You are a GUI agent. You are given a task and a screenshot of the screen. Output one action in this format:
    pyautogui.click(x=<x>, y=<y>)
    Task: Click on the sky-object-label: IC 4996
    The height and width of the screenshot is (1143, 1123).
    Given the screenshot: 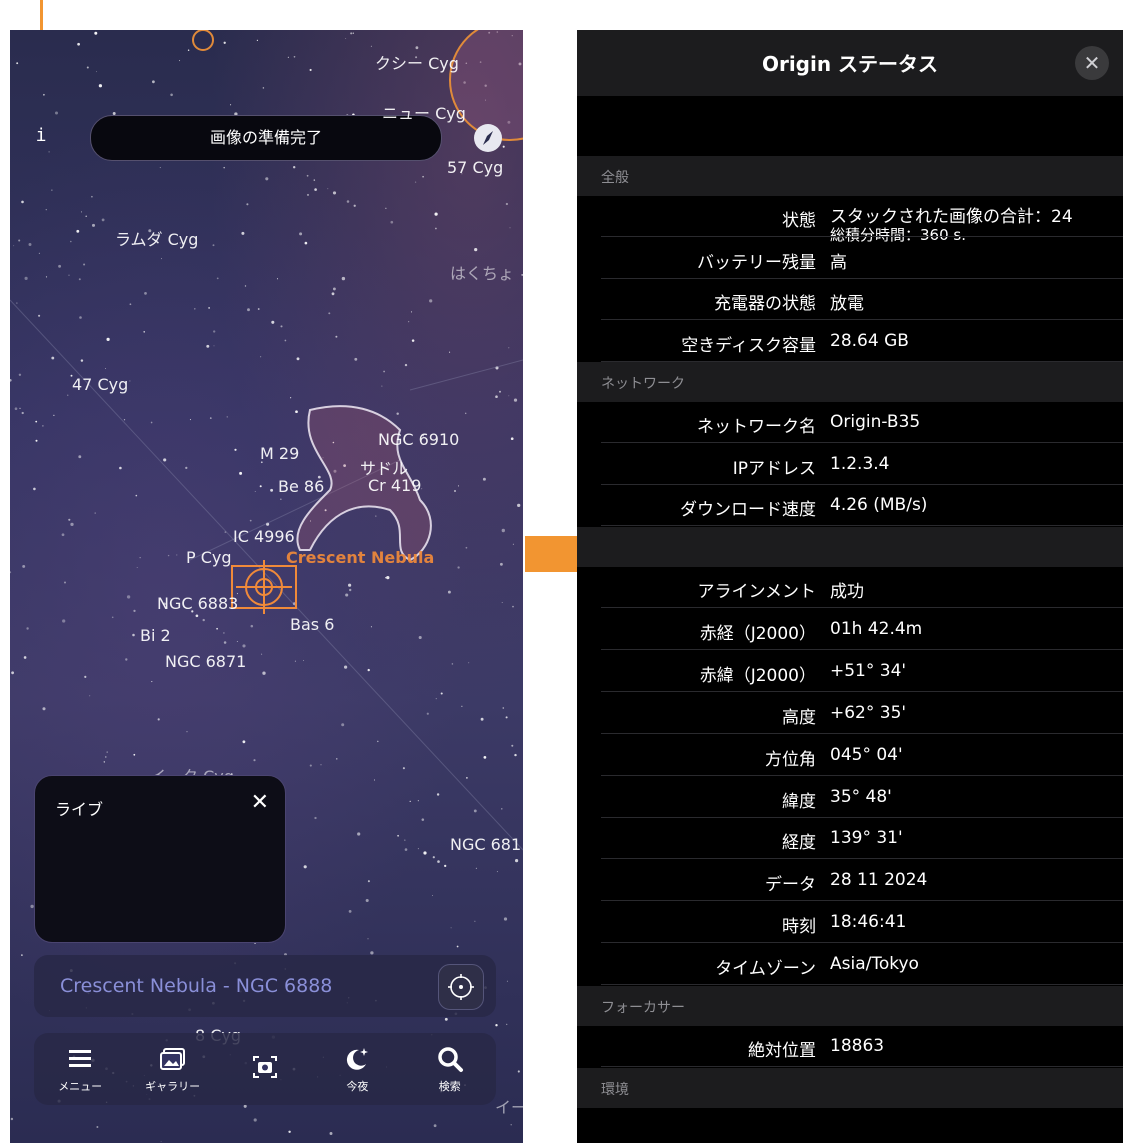 What is the action you would take?
    pyautogui.click(x=264, y=536)
    